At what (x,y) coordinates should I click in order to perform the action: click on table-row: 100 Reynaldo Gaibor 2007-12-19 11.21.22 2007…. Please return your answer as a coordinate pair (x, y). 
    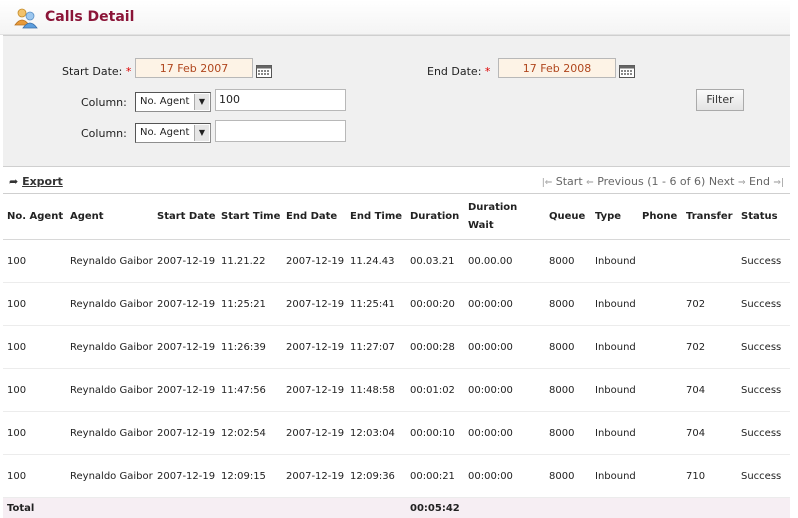
    Looking at the image, I should click on (396, 261).